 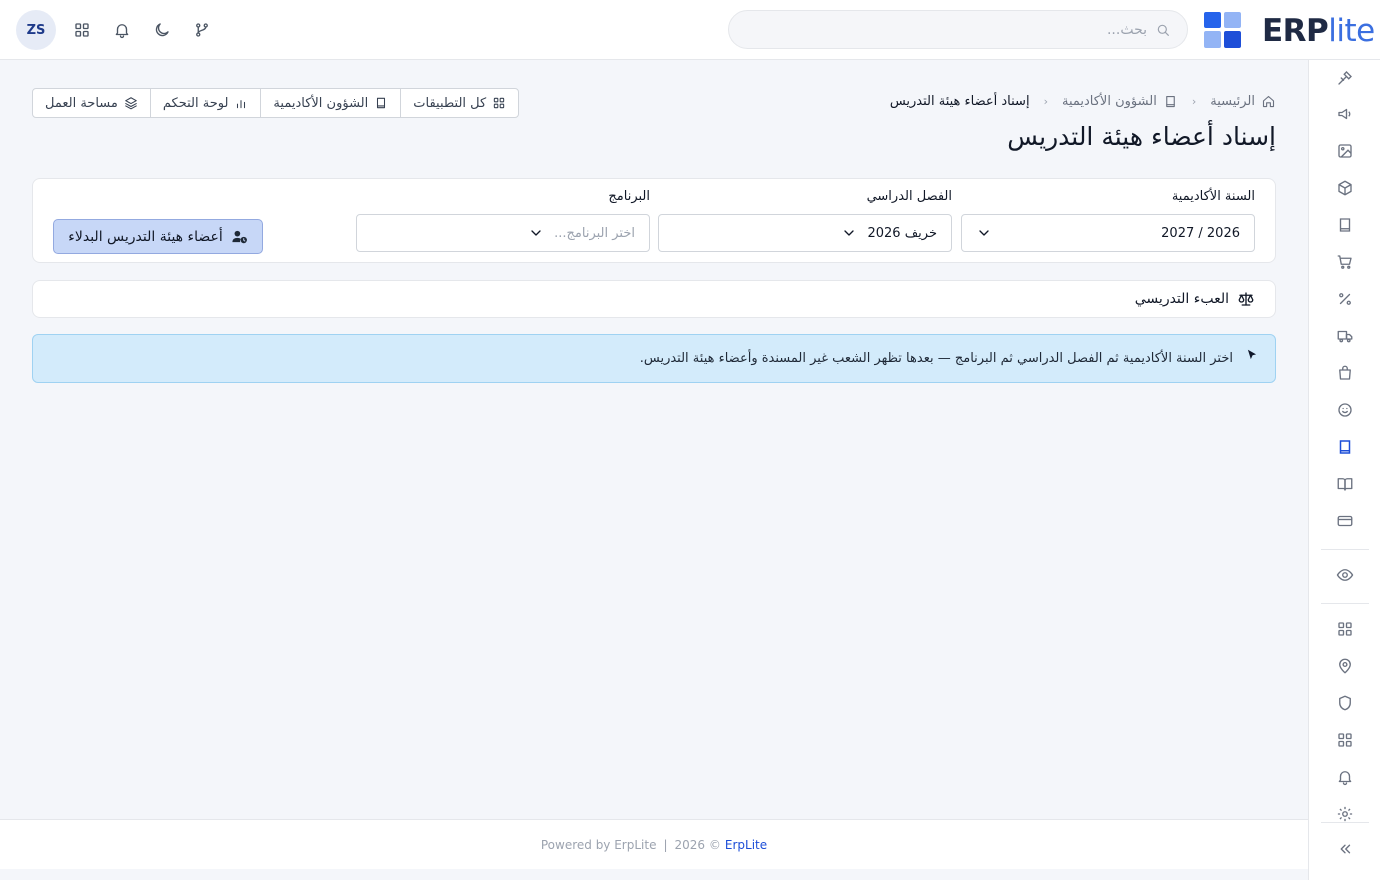 What do you see at coordinates (36, 30) in the screenshot?
I see `user-avatar: ZS` at bounding box center [36, 30].